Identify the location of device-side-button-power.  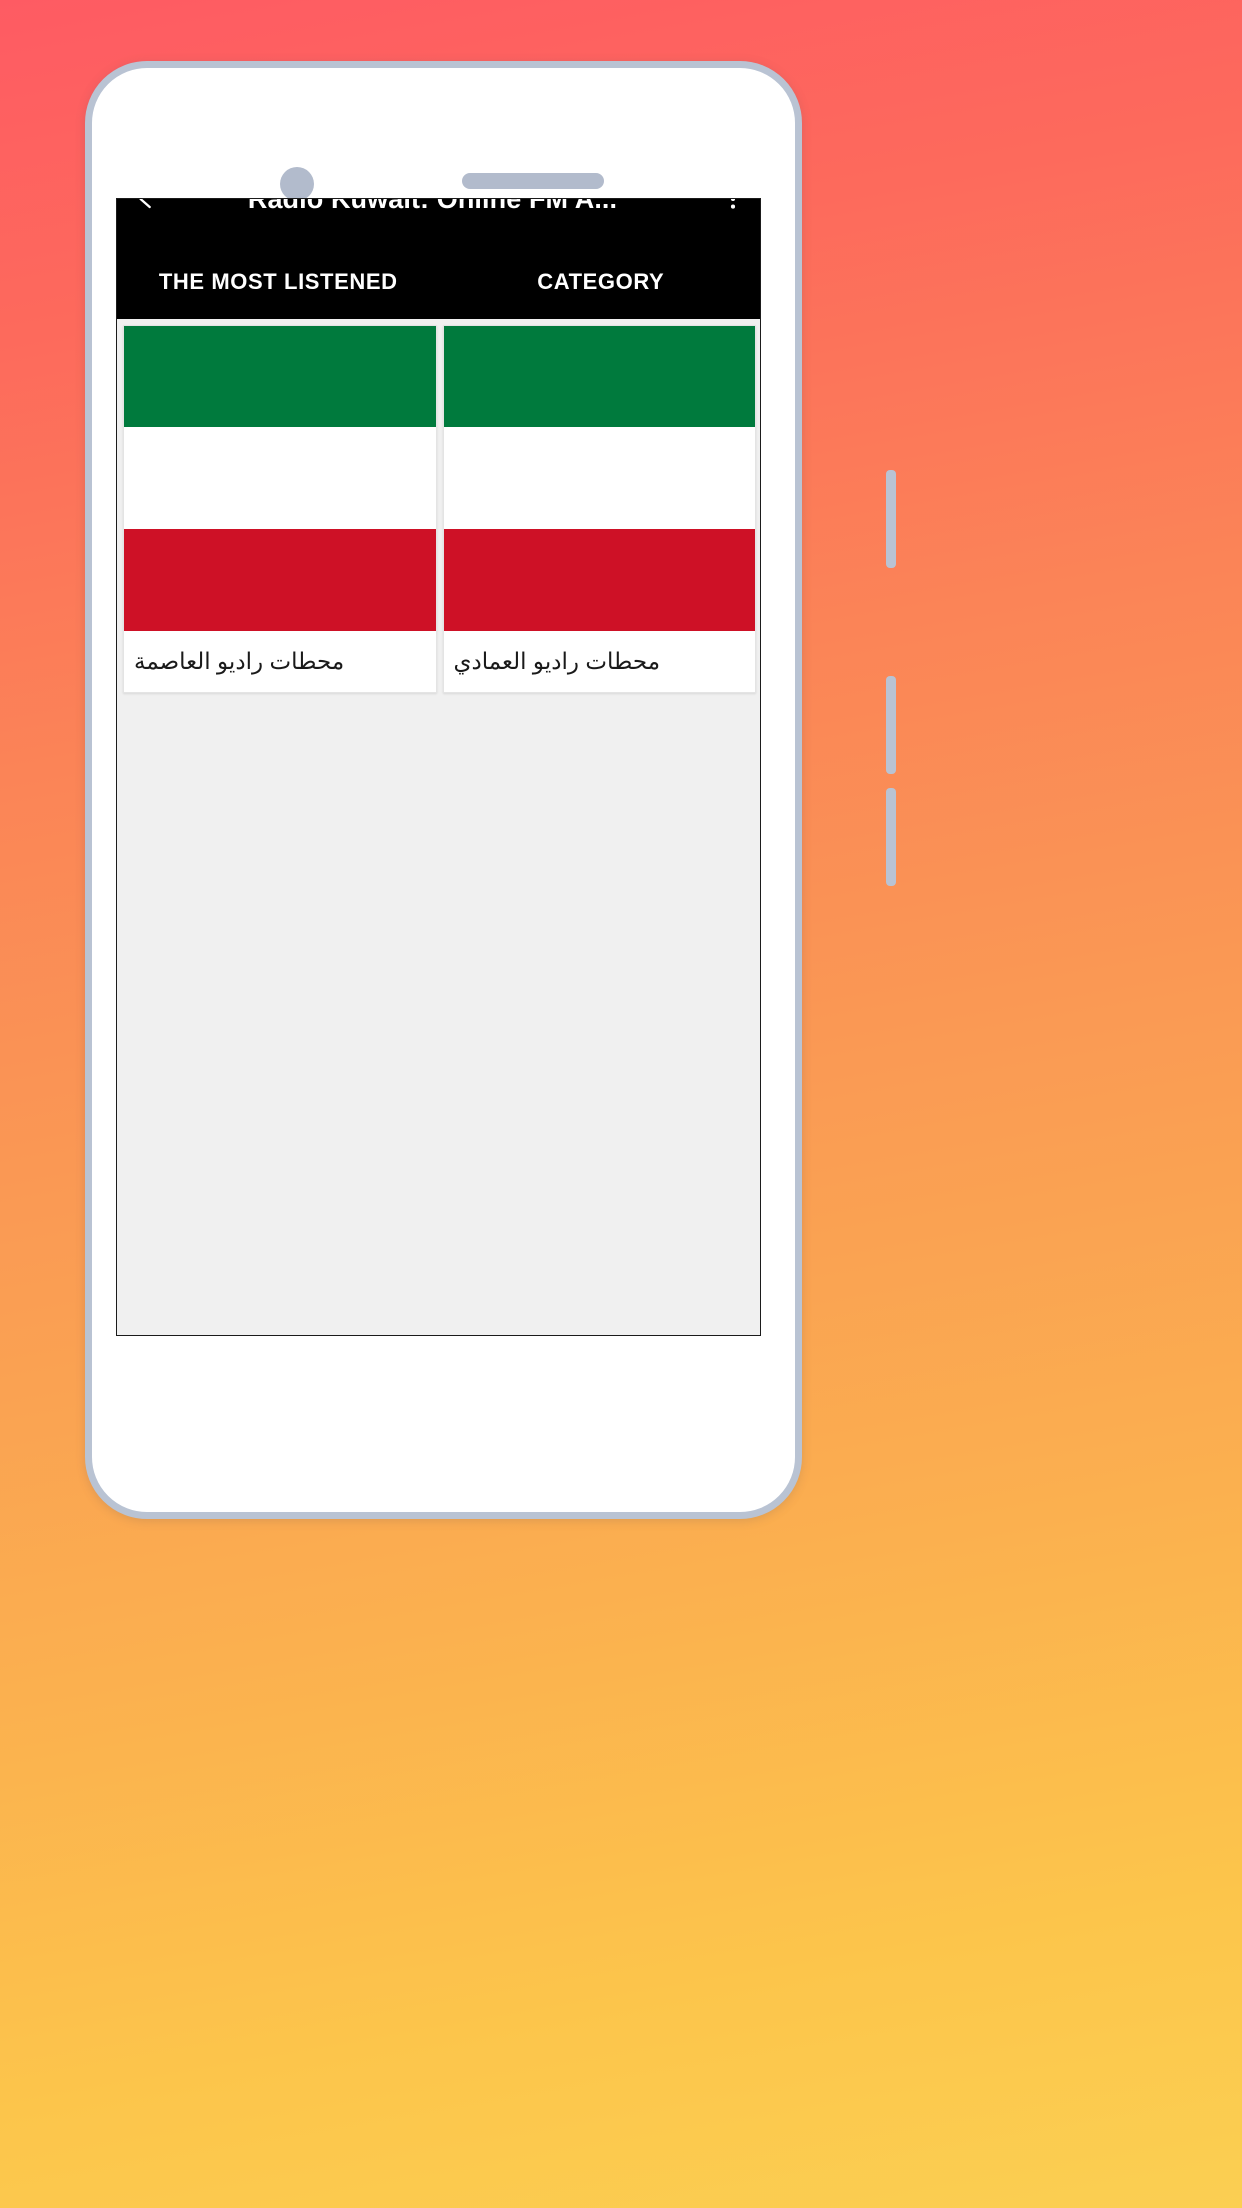
(891, 837).